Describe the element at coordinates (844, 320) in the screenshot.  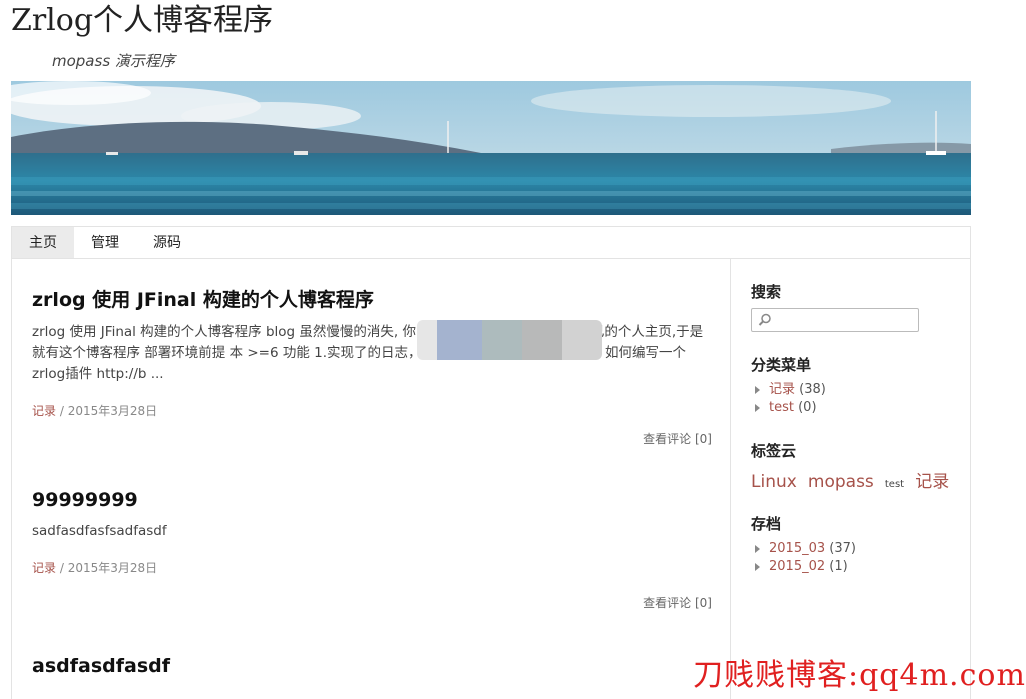
I see `search-input` at that location.